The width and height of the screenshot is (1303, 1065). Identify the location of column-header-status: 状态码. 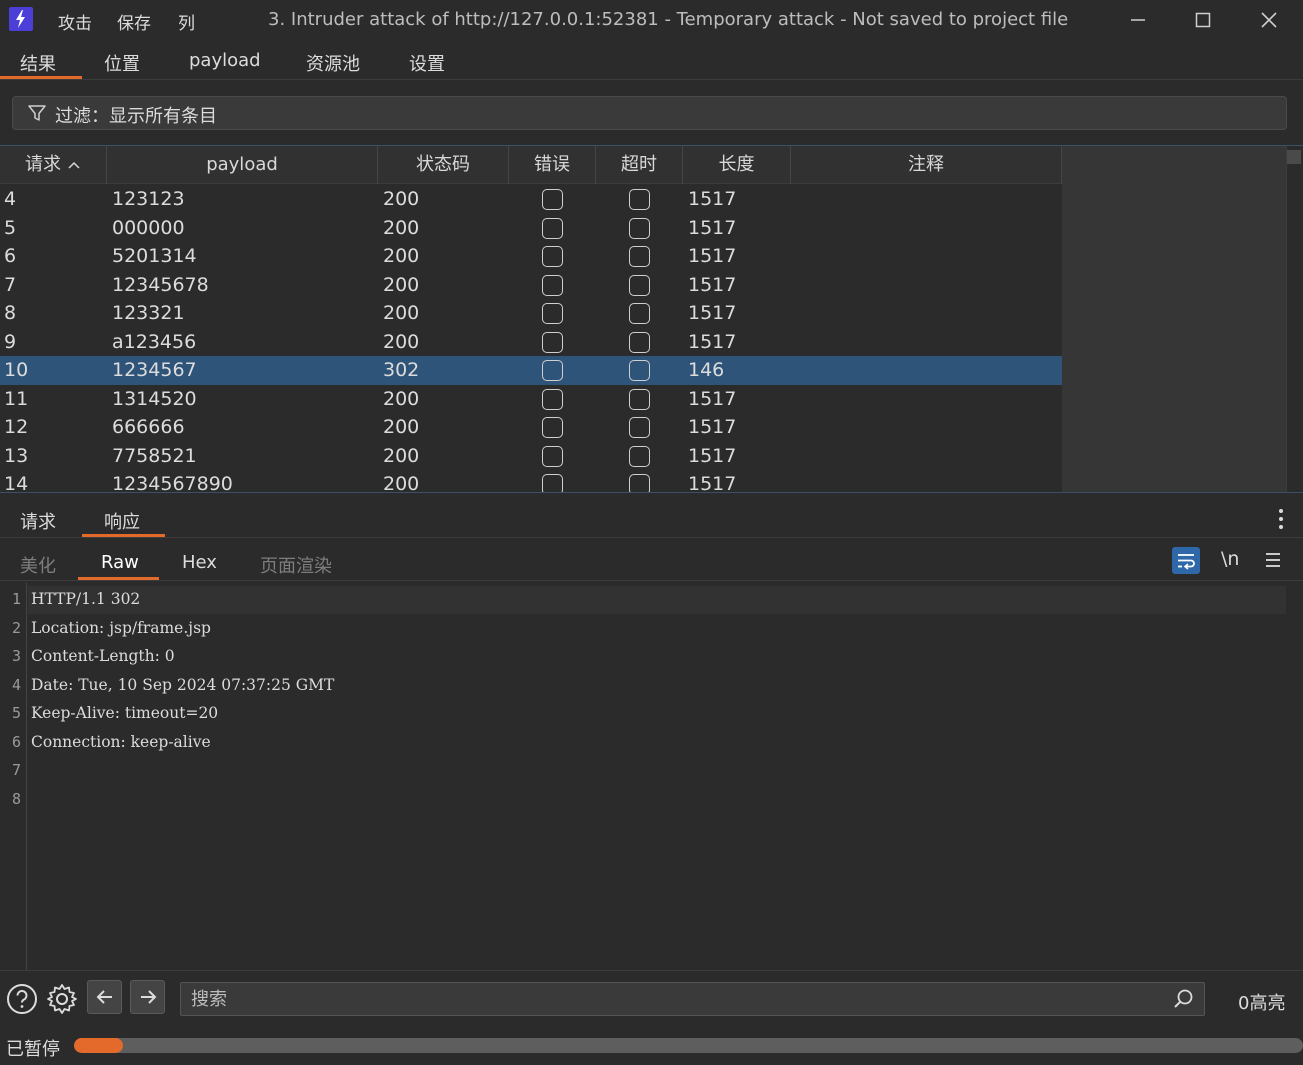
(443, 165).